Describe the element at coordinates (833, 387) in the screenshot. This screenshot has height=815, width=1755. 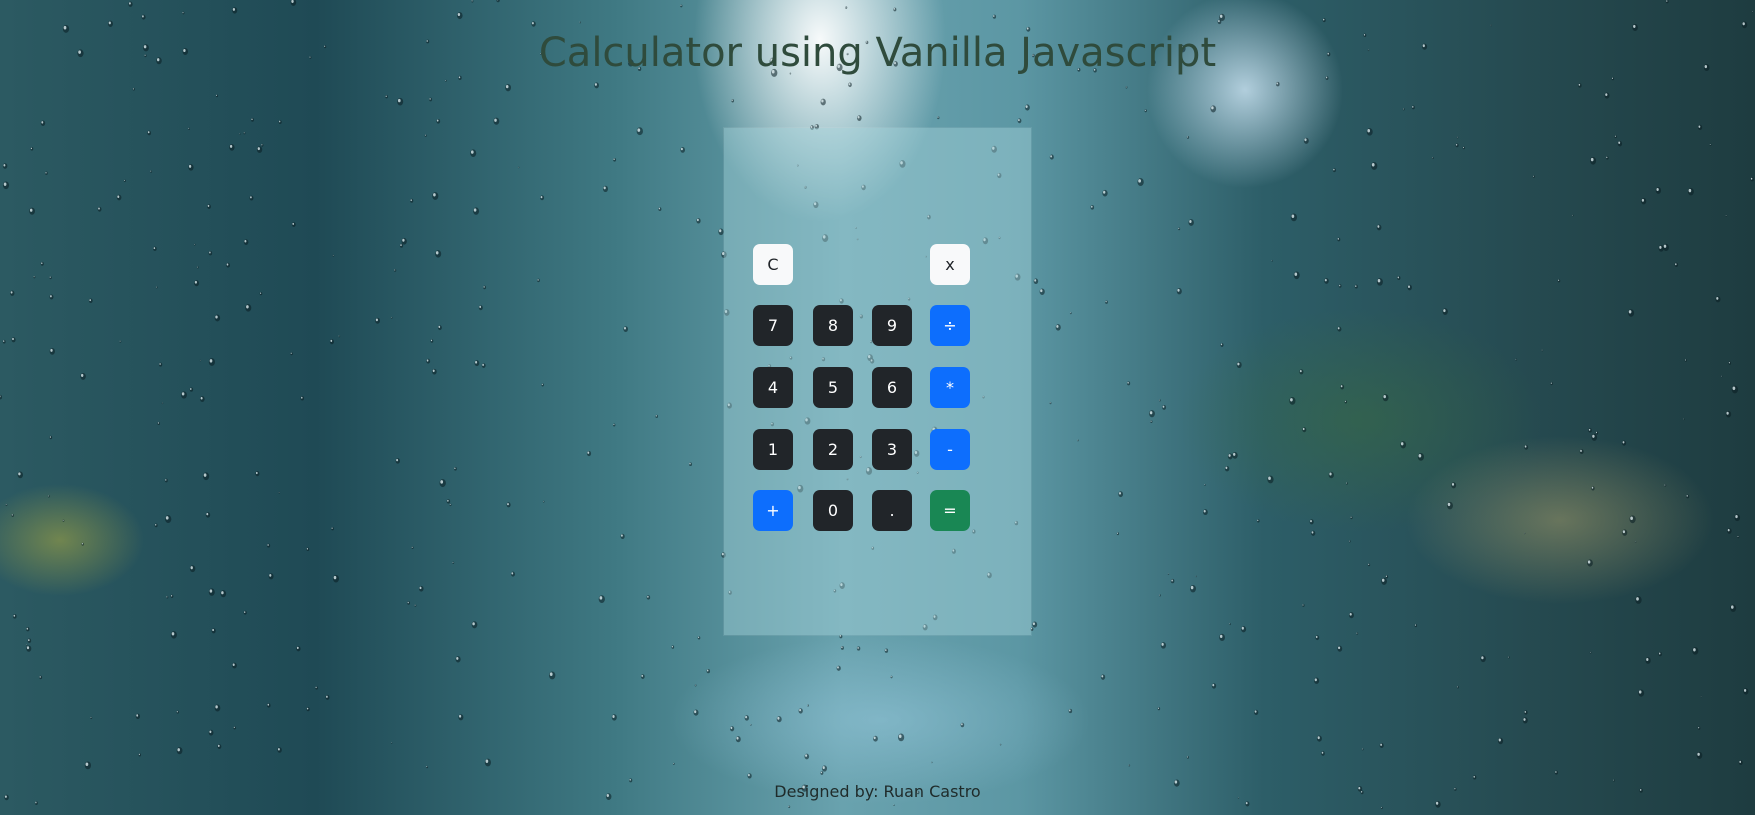
I see `key-5-button: 5` at that location.